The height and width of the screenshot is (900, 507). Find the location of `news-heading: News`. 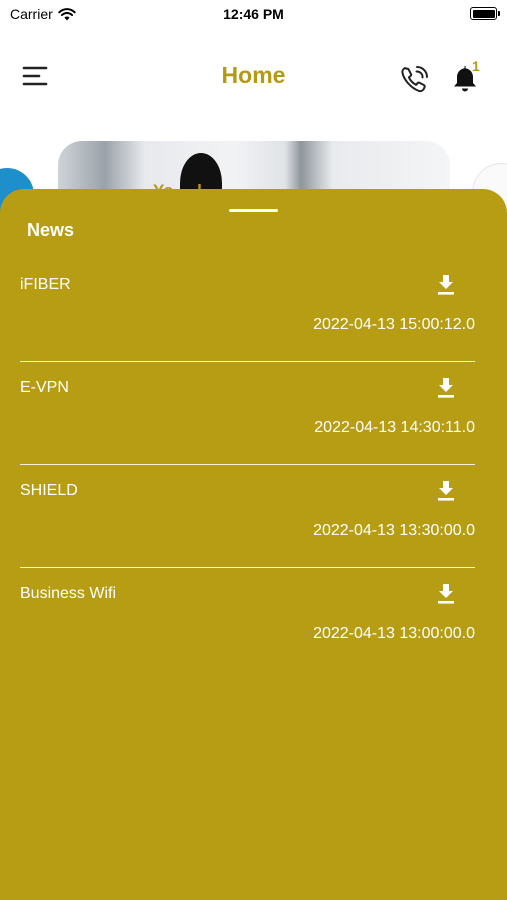

news-heading: News is located at coordinates (51, 230).